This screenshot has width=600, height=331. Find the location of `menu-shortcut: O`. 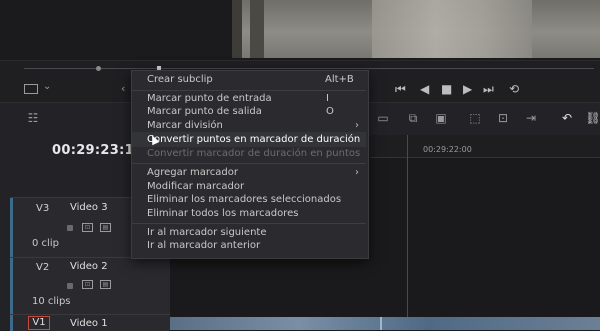

menu-shortcut: O is located at coordinates (330, 111).